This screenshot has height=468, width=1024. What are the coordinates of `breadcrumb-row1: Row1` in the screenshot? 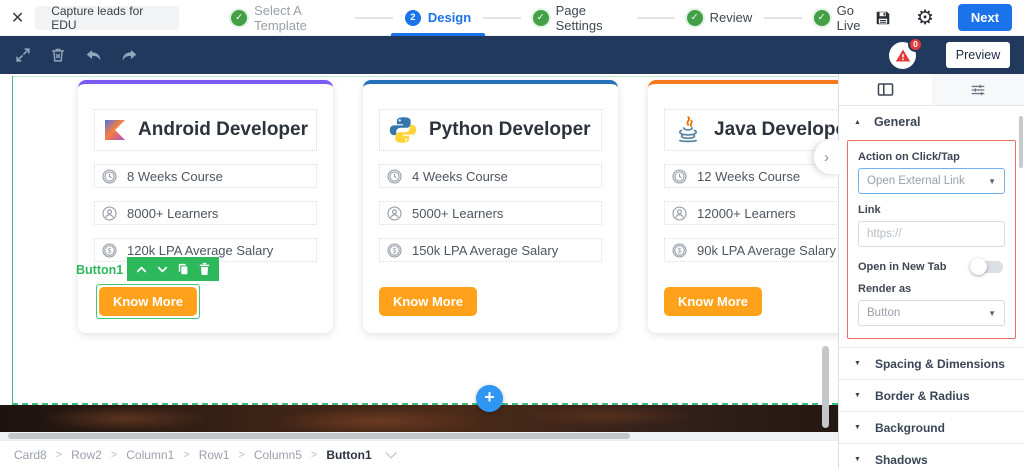 It's located at (214, 455).